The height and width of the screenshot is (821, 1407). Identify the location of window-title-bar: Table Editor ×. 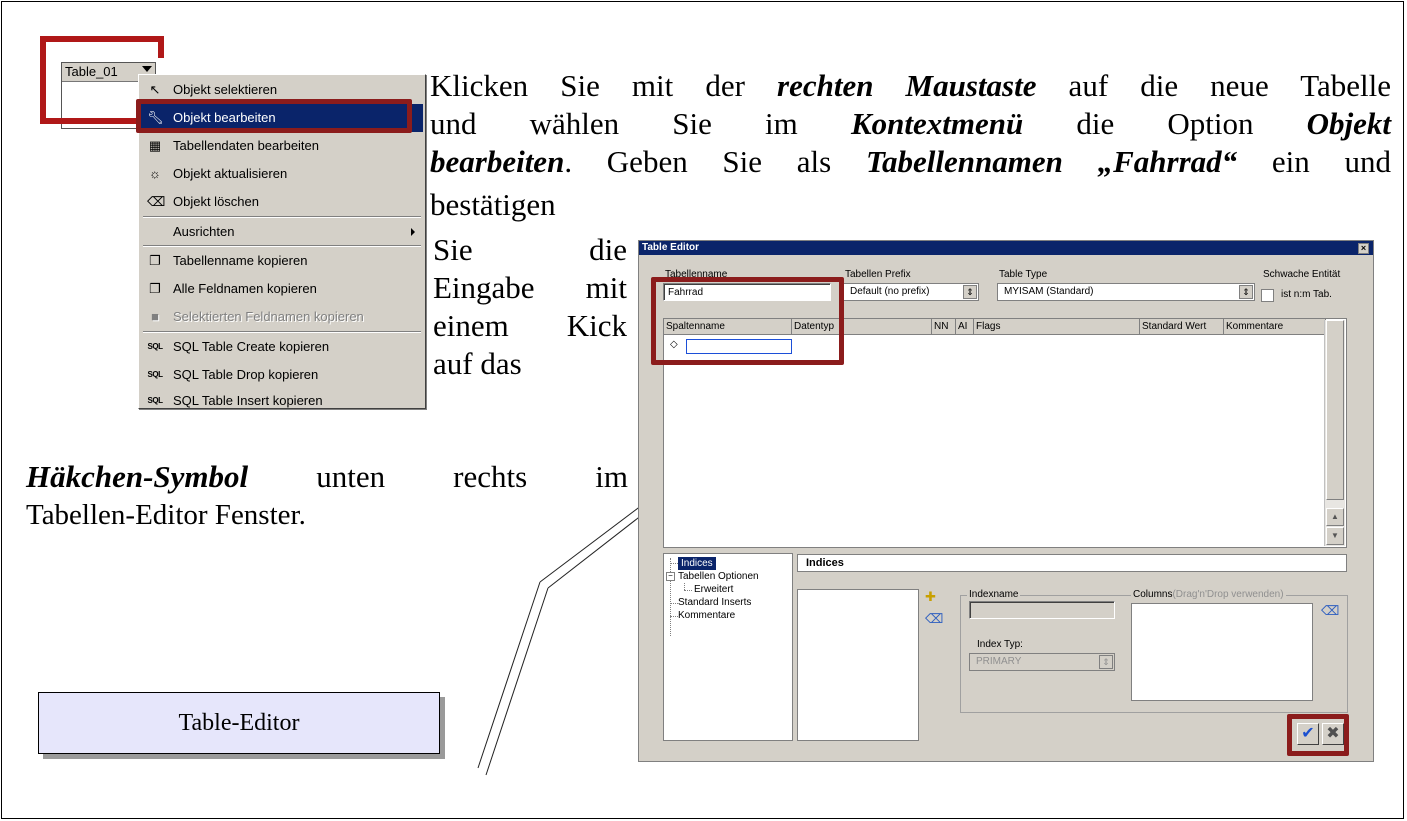
(1006, 248).